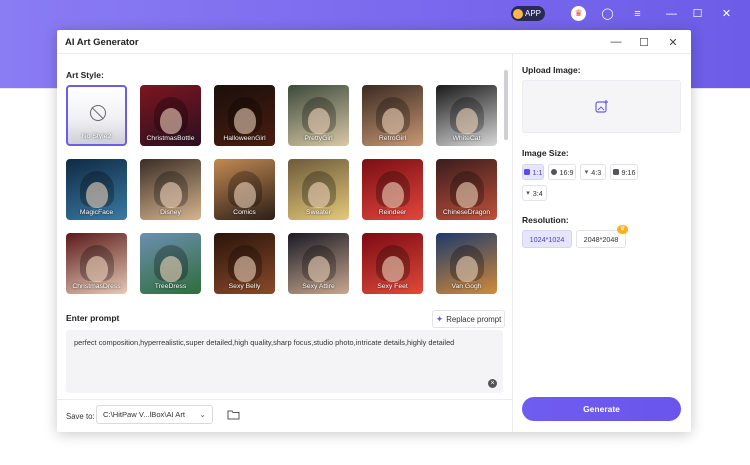 This screenshot has height=465, width=750. What do you see at coordinates (545, 220) in the screenshot?
I see `resolution-label: Resolution:` at bounding box center [545, 220].